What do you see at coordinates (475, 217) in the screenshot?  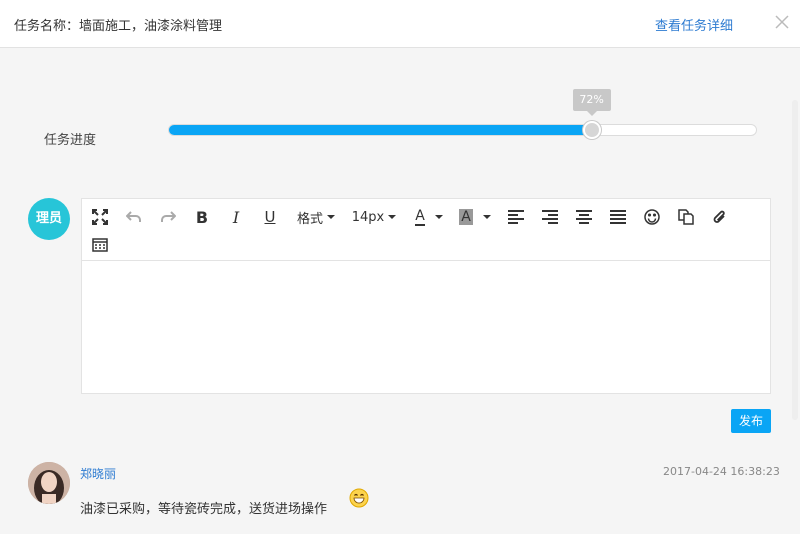 I see `background-color-button: A` at bounding box center [475, 217].